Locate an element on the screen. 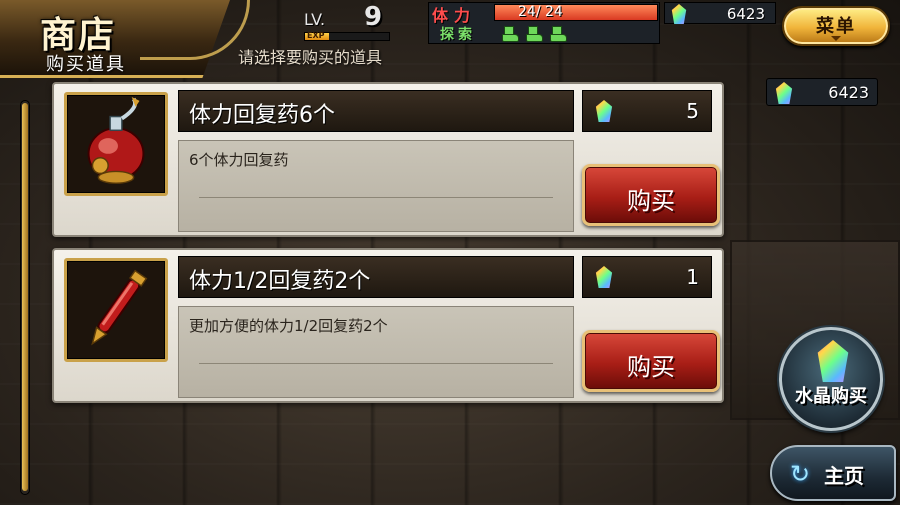  stamina-label: 体力 is located at coordinates (454, 15).